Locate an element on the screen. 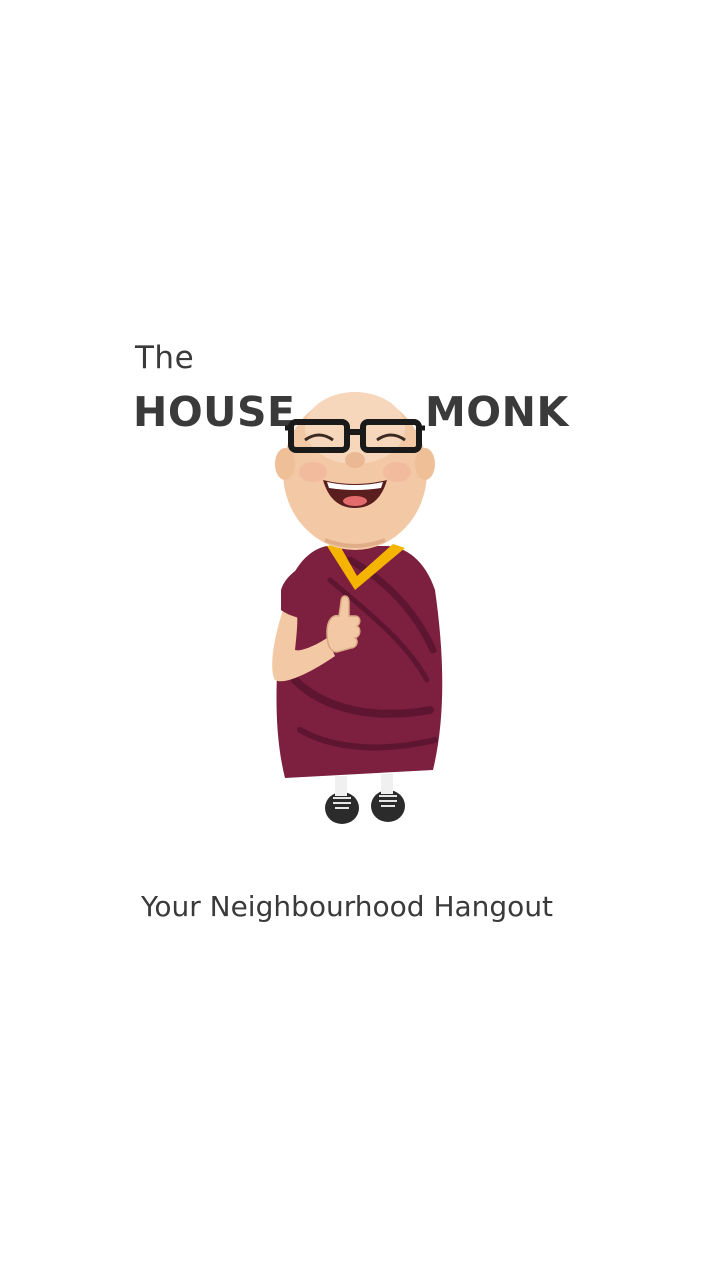 Image resolution: width=720 pixels, height=1280 pixels. logo-the-text: The is located at coordinates (165, 358).